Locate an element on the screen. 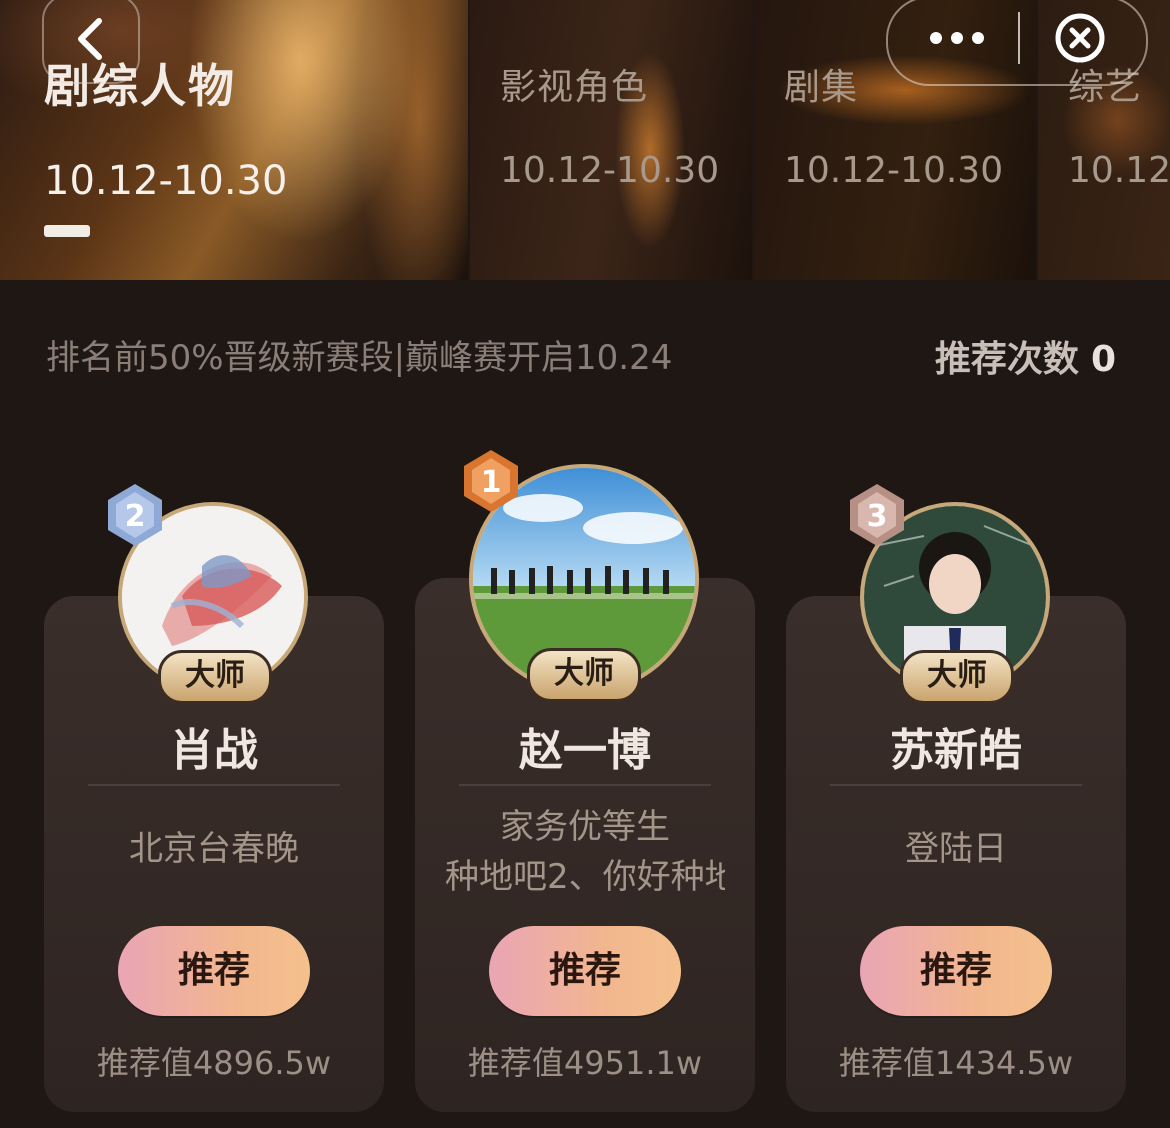  rank-number: 1 is located at coordinates (491, 482).